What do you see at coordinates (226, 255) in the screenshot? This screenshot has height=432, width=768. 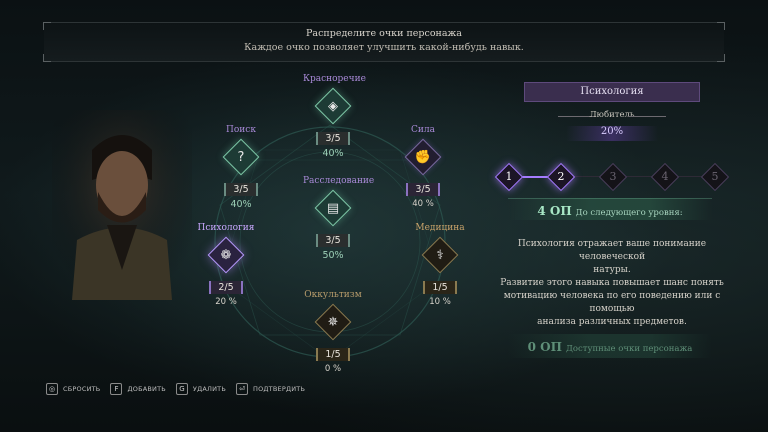 I see `brain-icon: ❁` at bounding box center [226, 255].